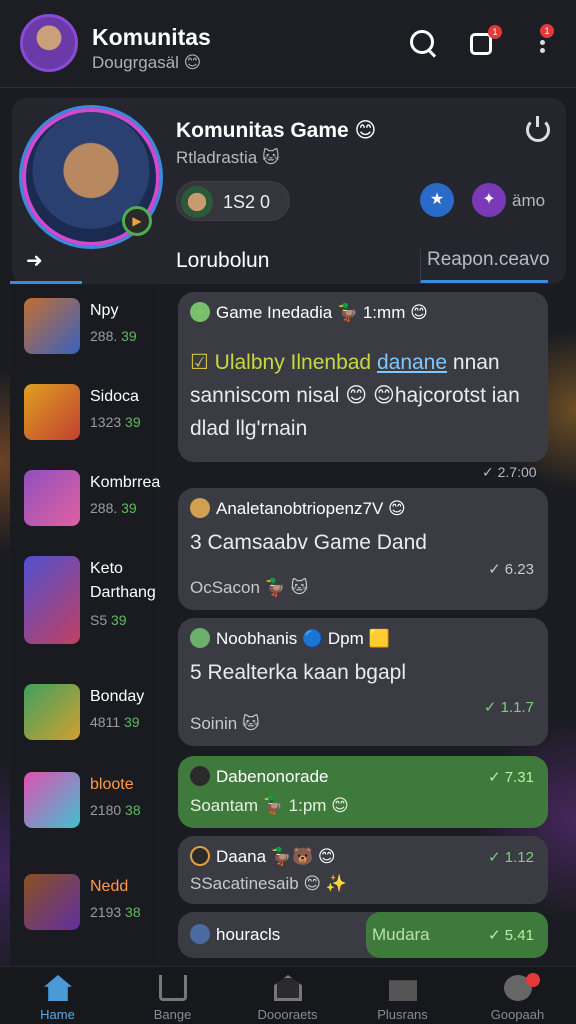  Describe the element at coordinates (115, 810) in the screenshot. I see `game-count: 2180 38` at that location.